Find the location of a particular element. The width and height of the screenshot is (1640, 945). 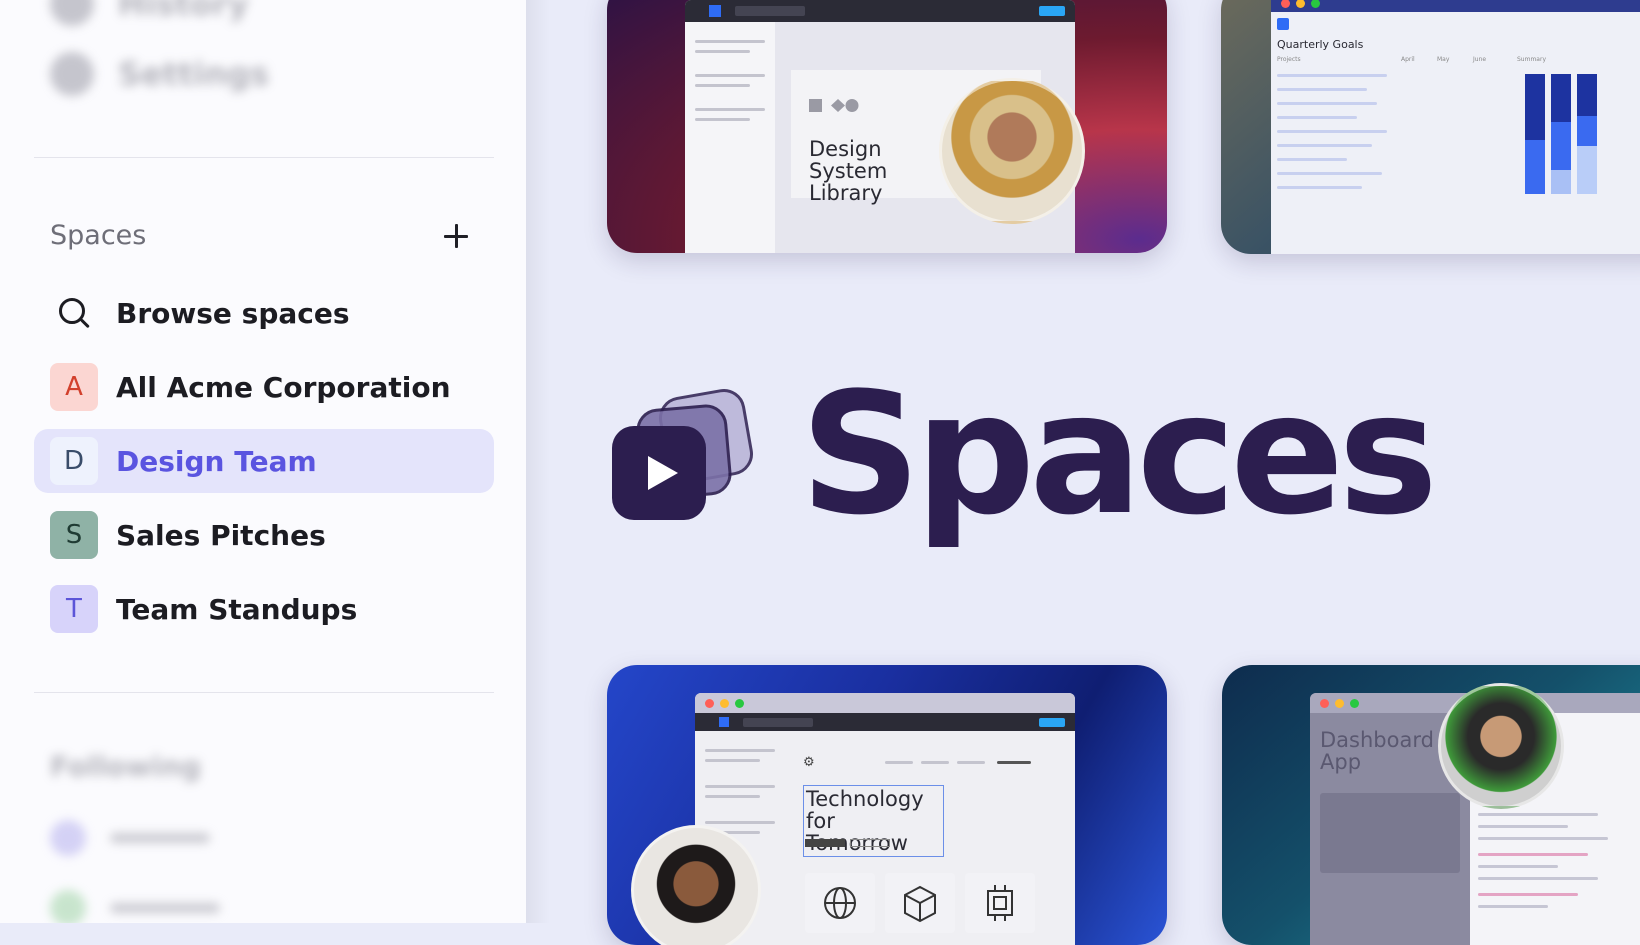

sidebar-item-all-acme-corporation: A All Acme Corporation is located at coordinates (264, 387).